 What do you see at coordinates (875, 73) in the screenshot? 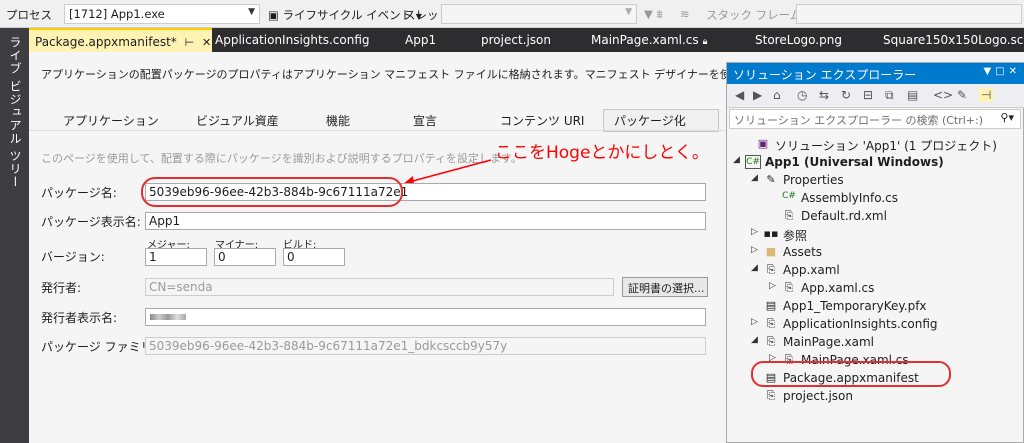
I see `solution-explorer-title: ソリューション エクスプローラー ▼□✕` at bounding box center [875, 73].